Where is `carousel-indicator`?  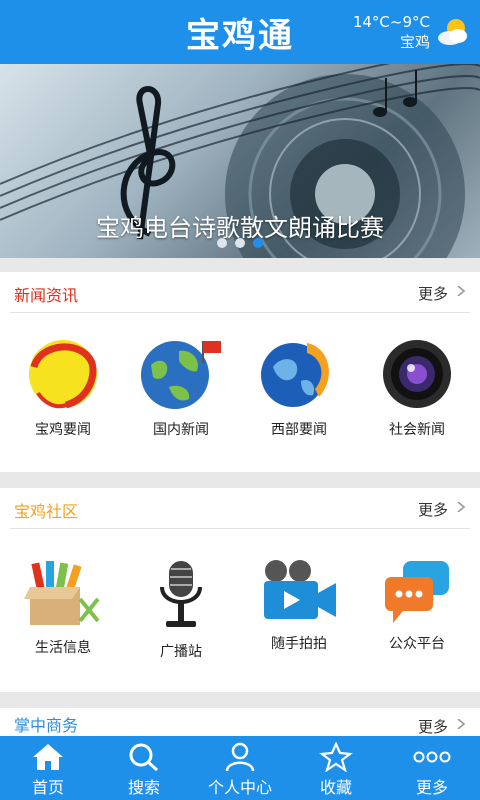
carousel-indicator is located at coordinates (240, 243).